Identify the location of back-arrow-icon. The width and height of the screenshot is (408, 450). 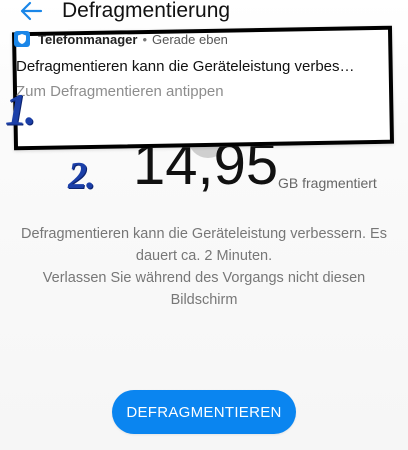
(31, 11).